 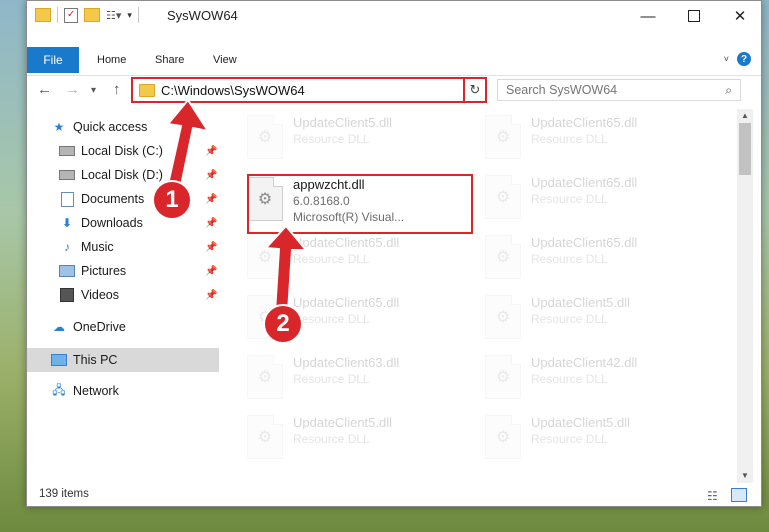 I want to click on step-2-badge: 2, so click(x=283, y=324).